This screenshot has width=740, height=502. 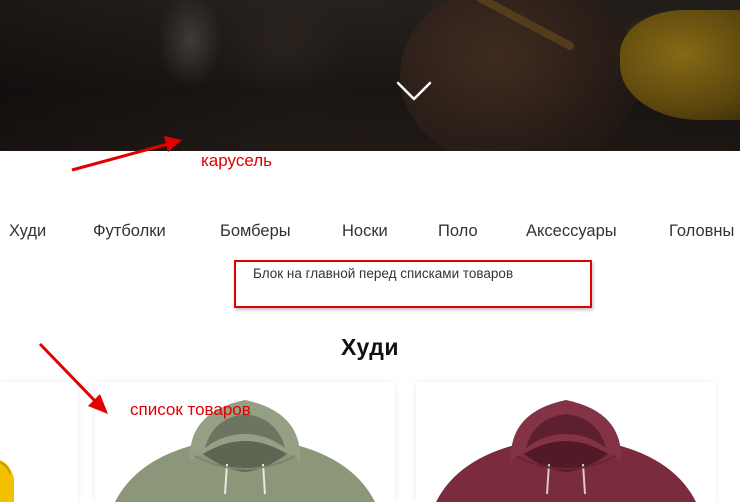 I want to click on annotation-carousel-label: карусель, so click(x=237, y=160).